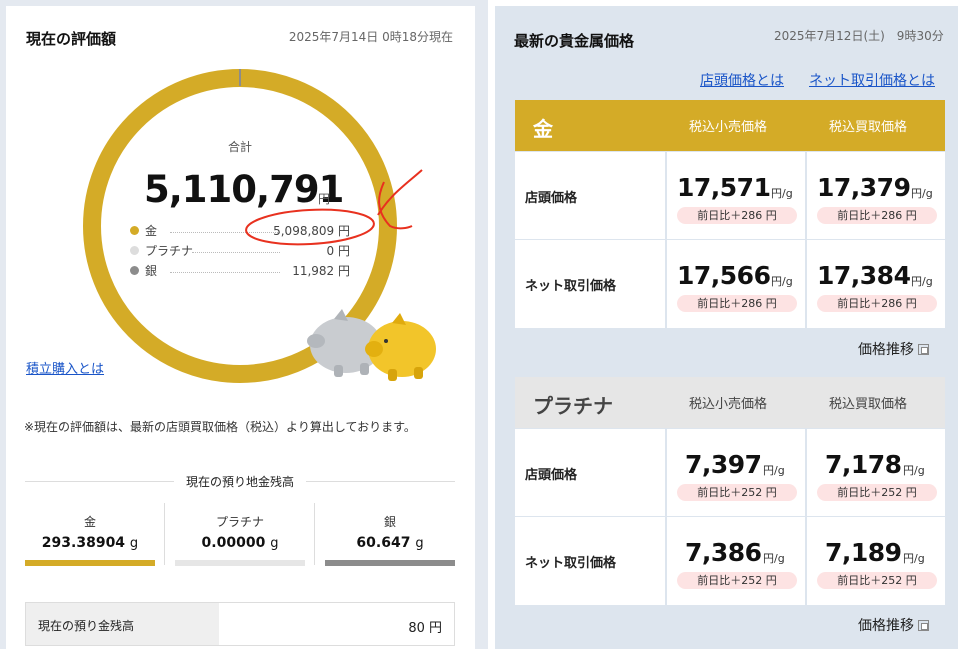 Image resolution: width=958 pixels, height=649 pixels. Describe the element at coordinates (723, 464) in the screenshot. I see `price-value: 7,397` at that location.